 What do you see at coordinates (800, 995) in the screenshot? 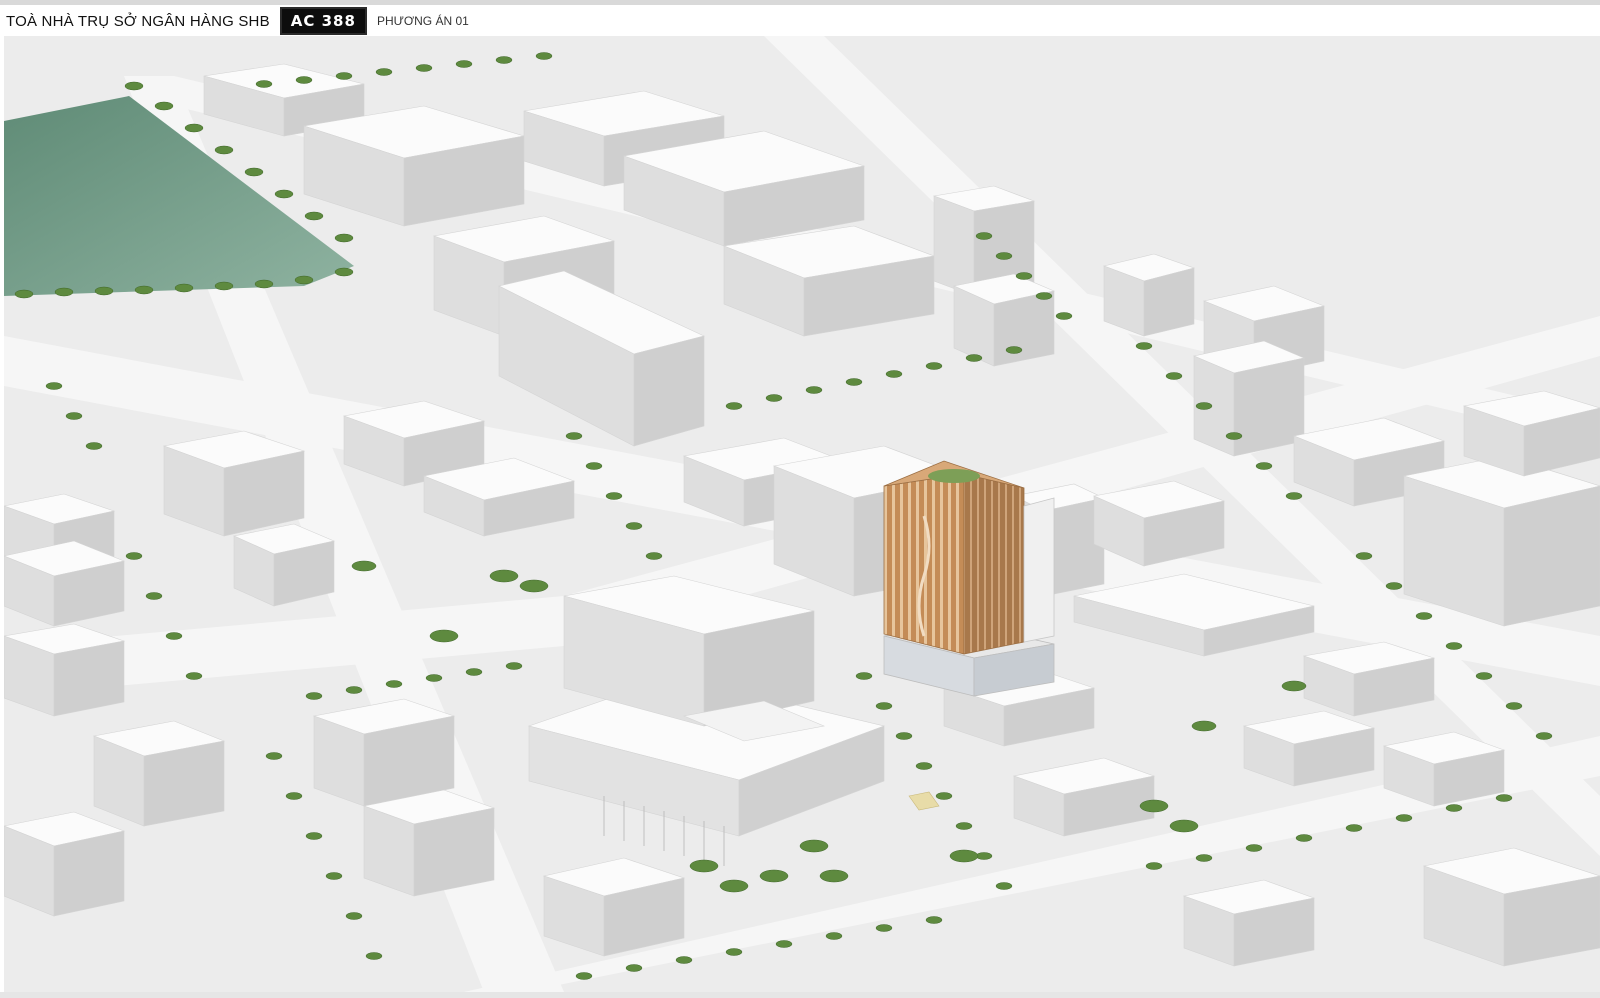
I see `bottom-border` at bounding box center [800, 995].